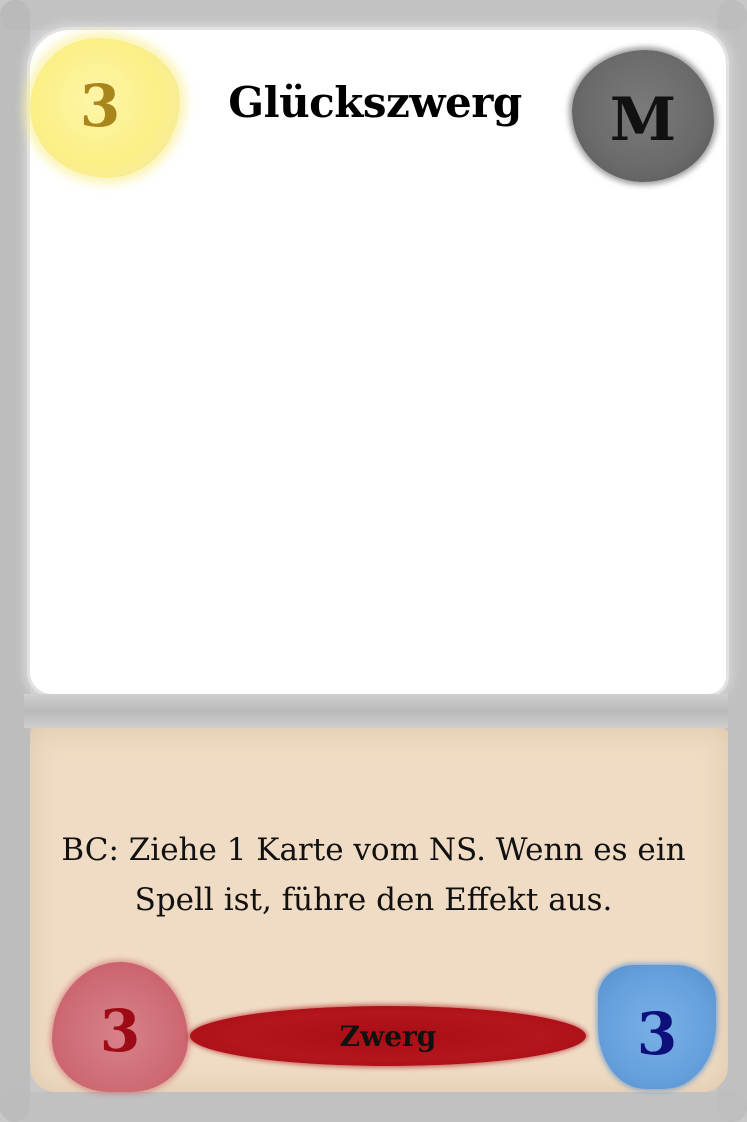  I want to click on tribe-label: Zwerg, so click(388, 1036).